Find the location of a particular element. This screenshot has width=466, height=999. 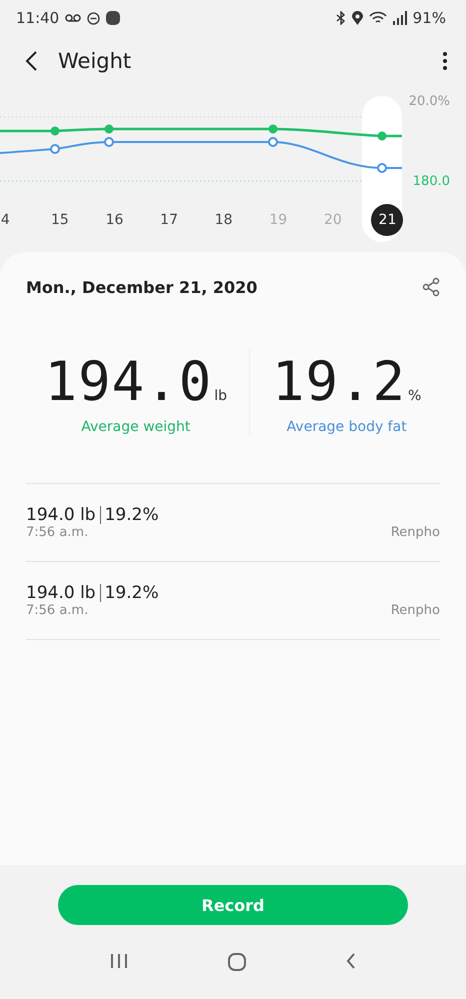

share-icon is located at coordinates (431, 287).